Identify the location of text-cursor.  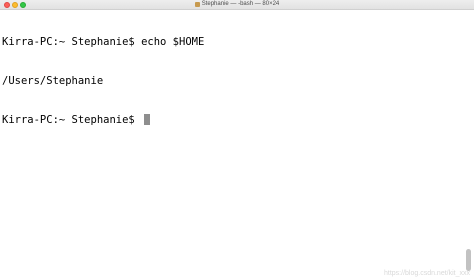
(147, 119).